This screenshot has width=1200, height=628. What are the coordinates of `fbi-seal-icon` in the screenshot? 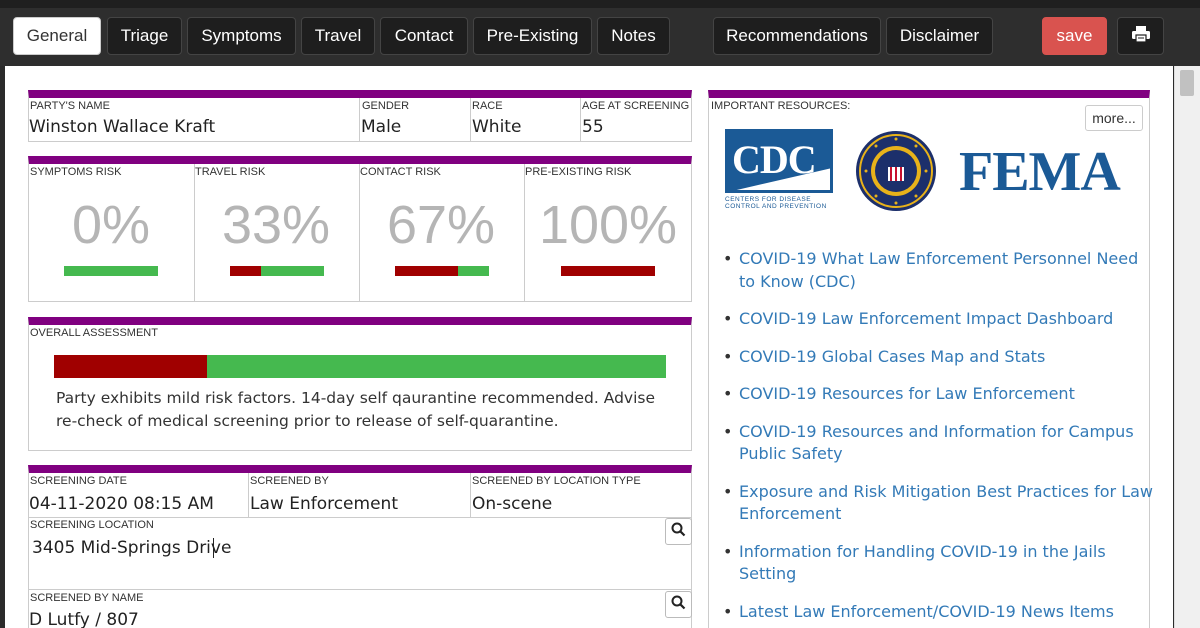 It's located at (896, 171).